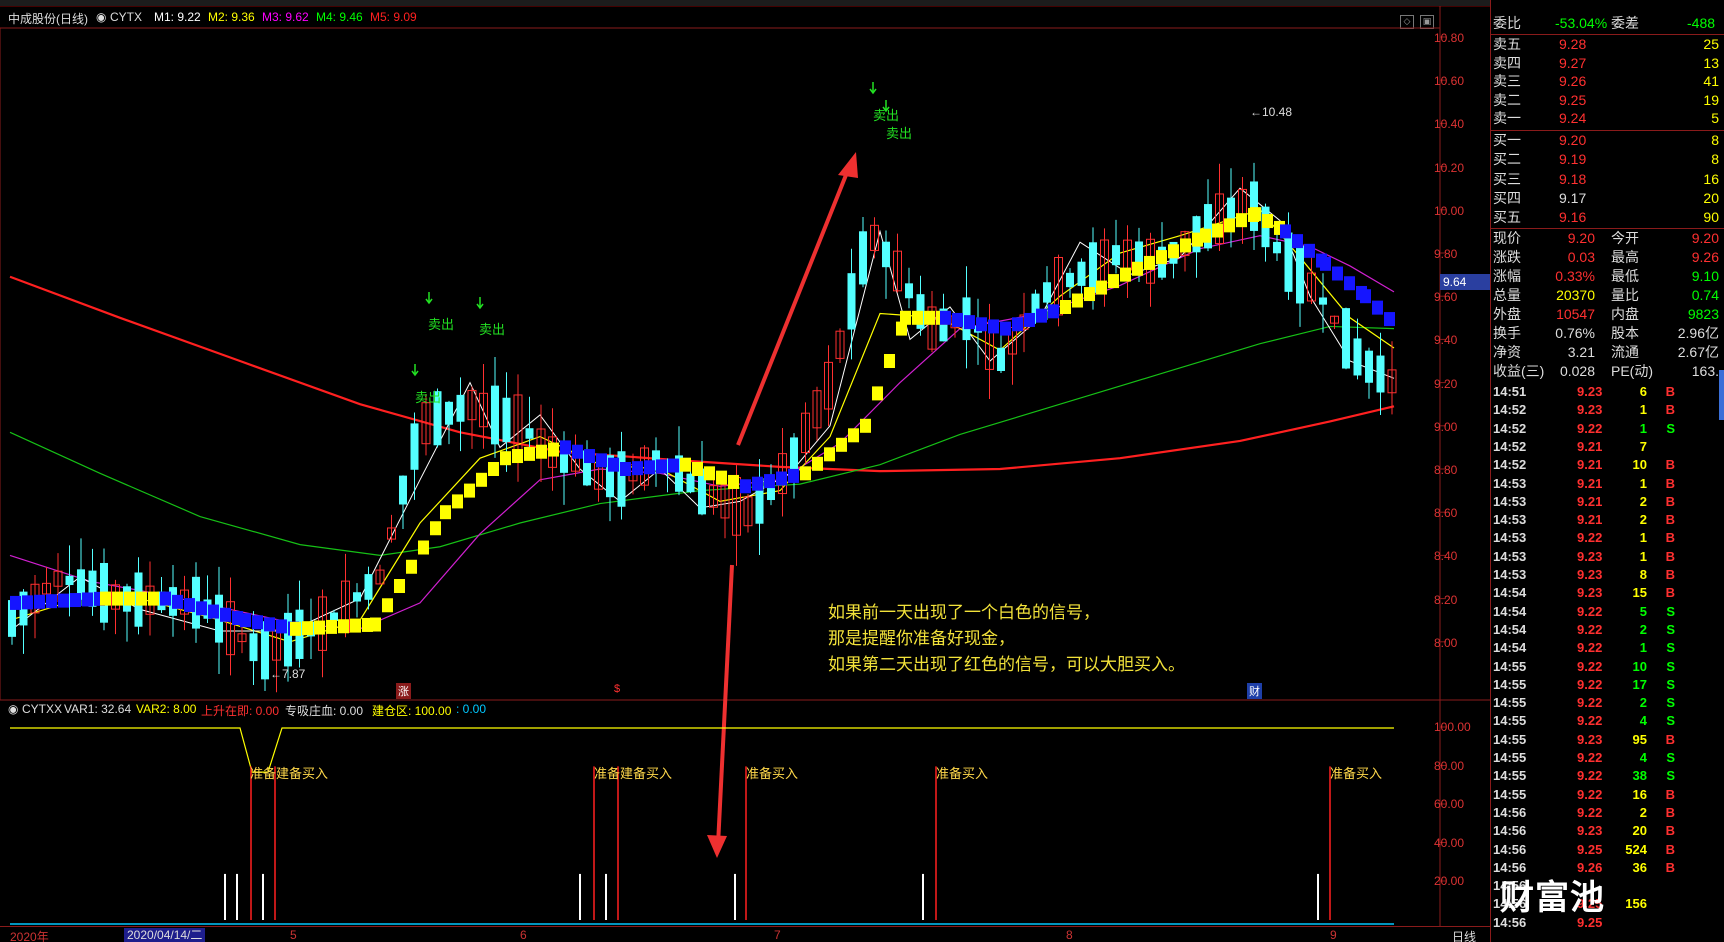 This screenshot has width=1724, height=942. What do you see at coordinates (289, 773) in the screenshot?
I see `buy-signal-label: 准备建备买入` at bounding box center [289, 773].